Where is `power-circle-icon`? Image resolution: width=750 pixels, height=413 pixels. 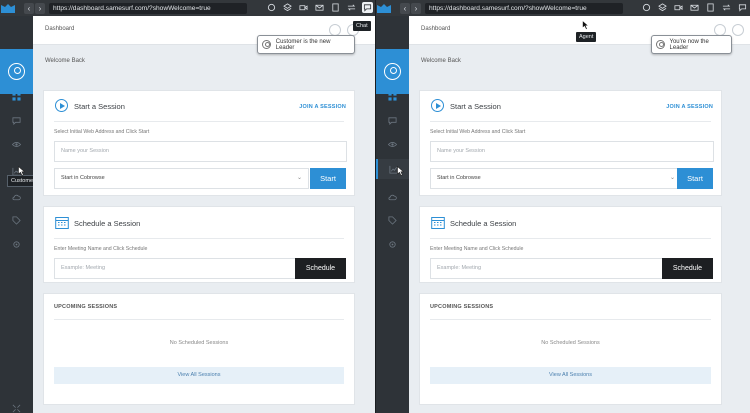
power-circle-icon is located at coordinates (738, 30).